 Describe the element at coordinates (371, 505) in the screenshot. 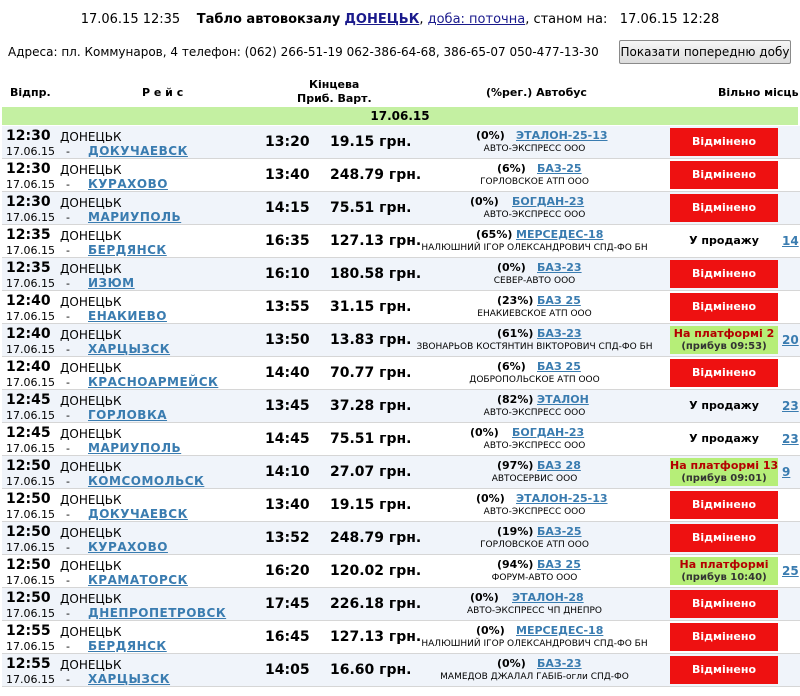

I see `ticket-price: 19.15 грн.` at that location.